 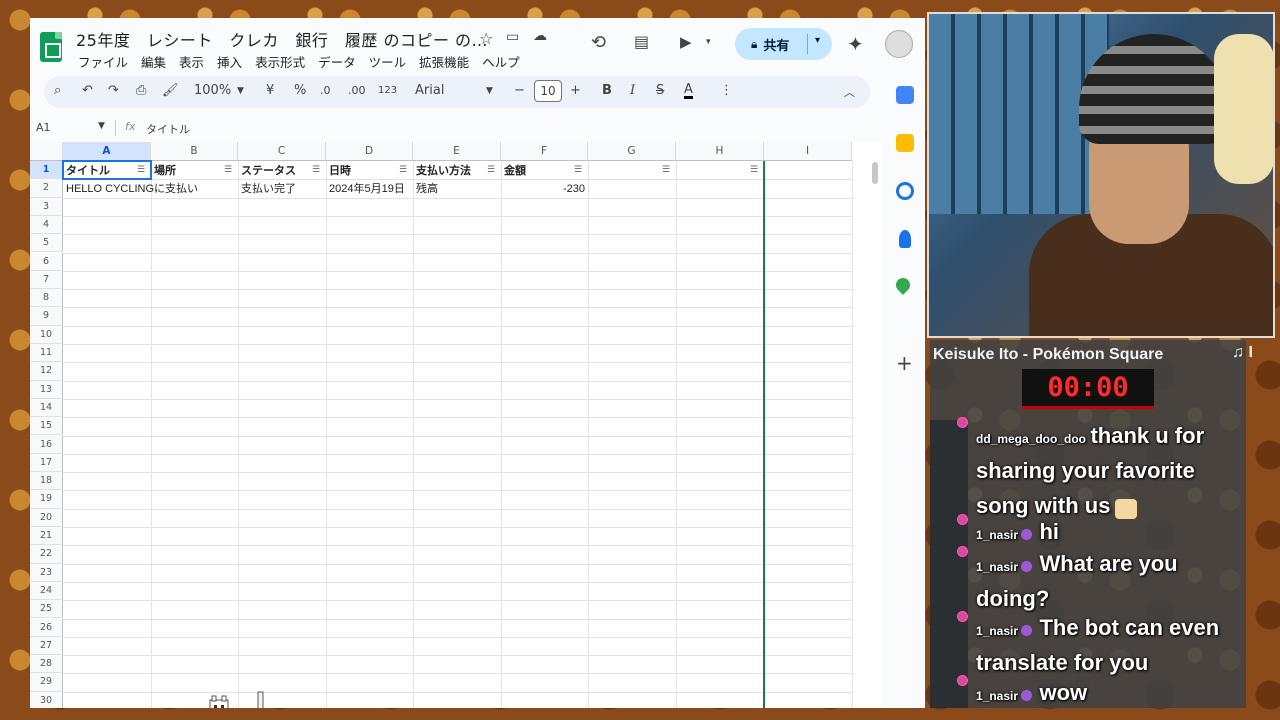 I want to click on row-header: 19, so click(x=46, y=499).